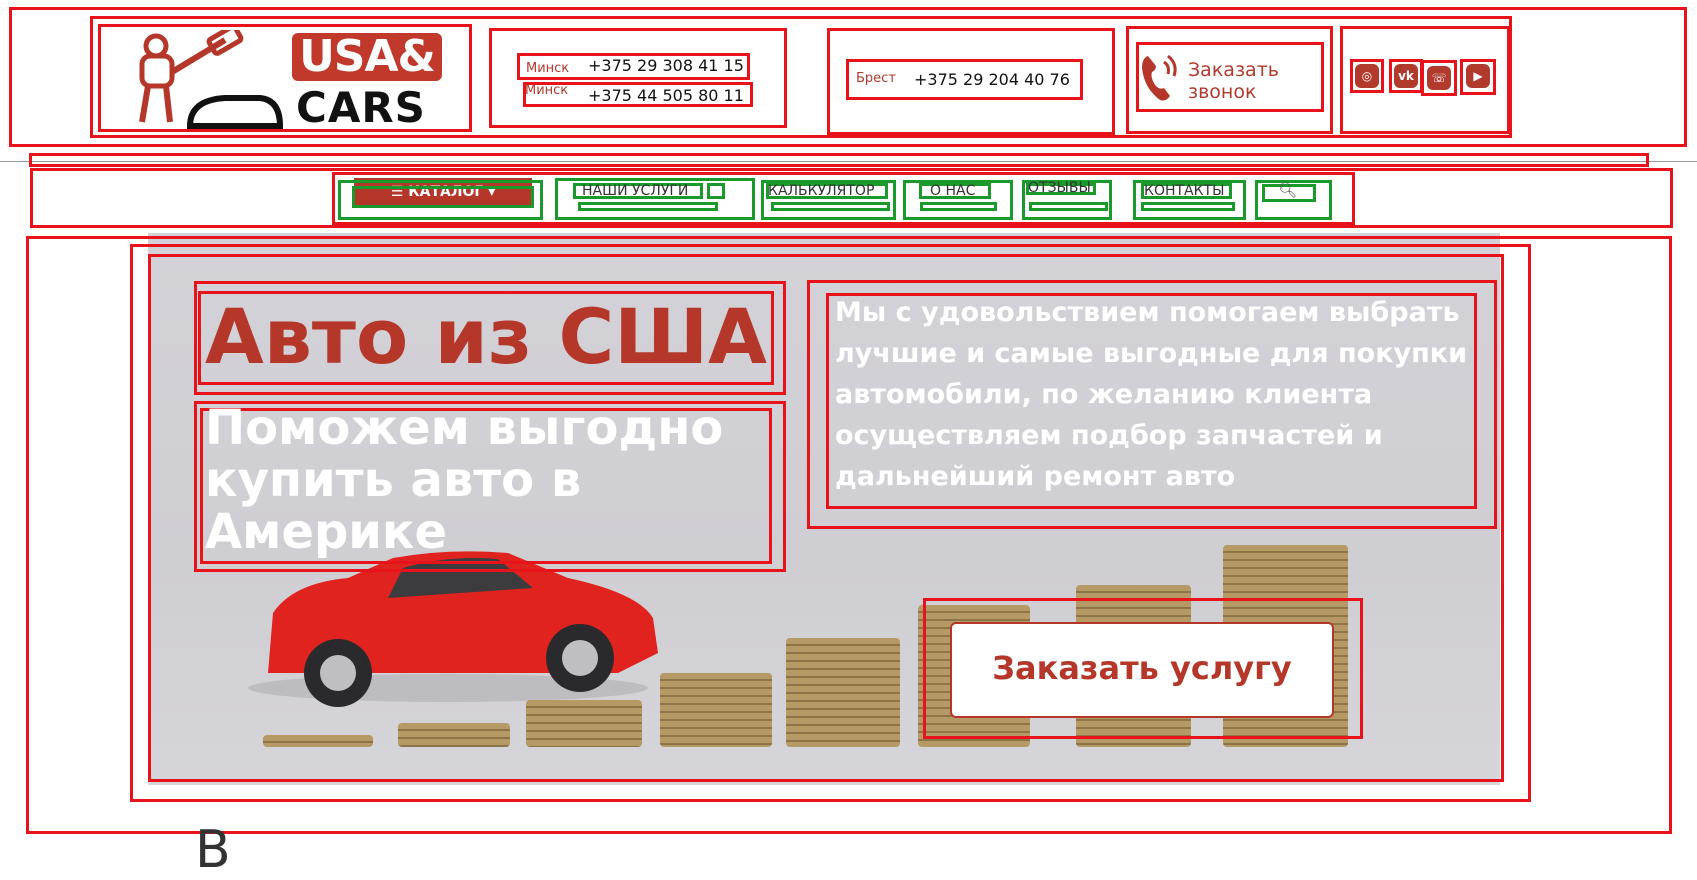 This screenshot has height=880, width=1697. Describe the element at coordinates (716, 191) in the screenshot. I see `checkbox-icon` at that location.